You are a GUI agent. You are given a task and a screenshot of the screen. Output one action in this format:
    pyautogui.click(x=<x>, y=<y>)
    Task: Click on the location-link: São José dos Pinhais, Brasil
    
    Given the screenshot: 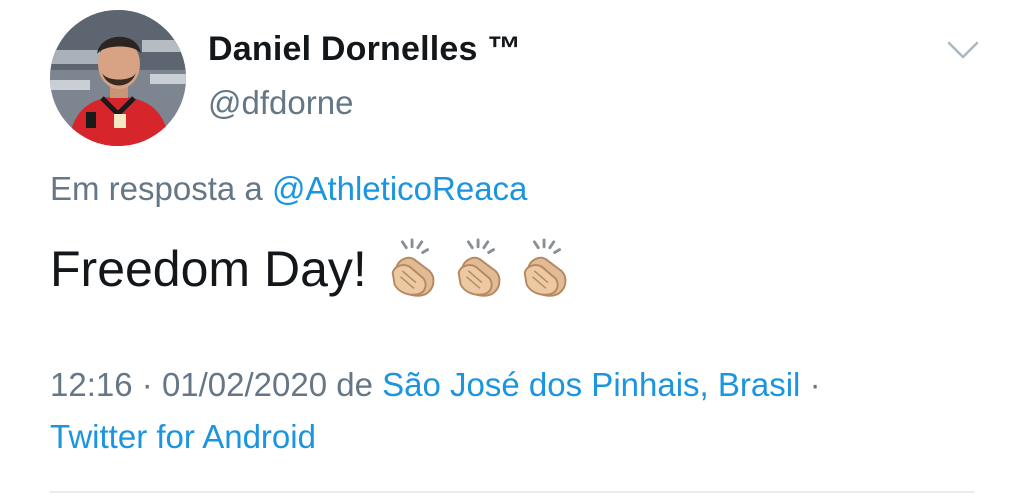 What is the action you would take?
    pyautogui.click(x=591, y=384)
    